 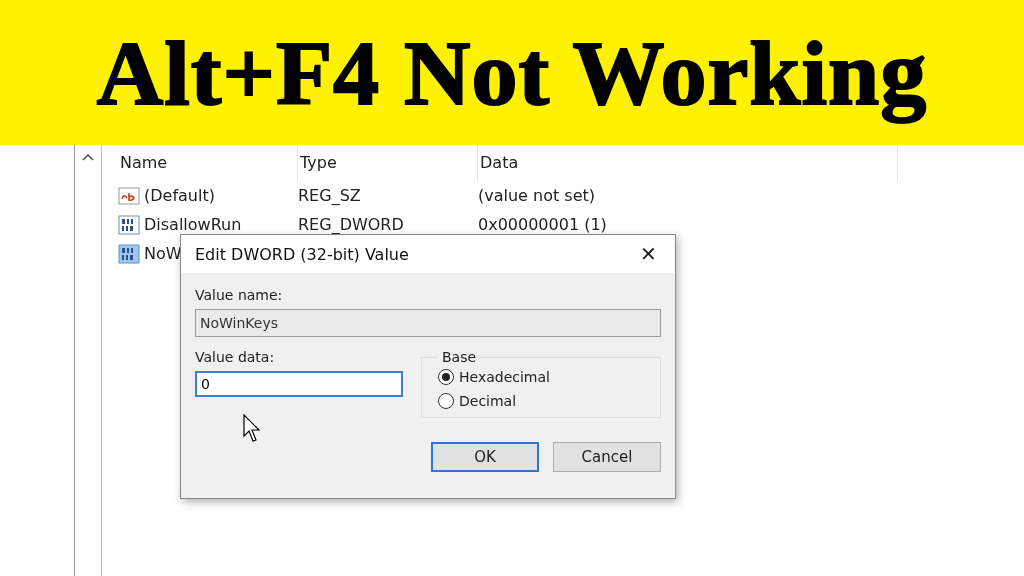 What do you see at coordinates (179, 195) in the screenshot?
I see `value-name: (Default)` at bounding box center [179, 195].